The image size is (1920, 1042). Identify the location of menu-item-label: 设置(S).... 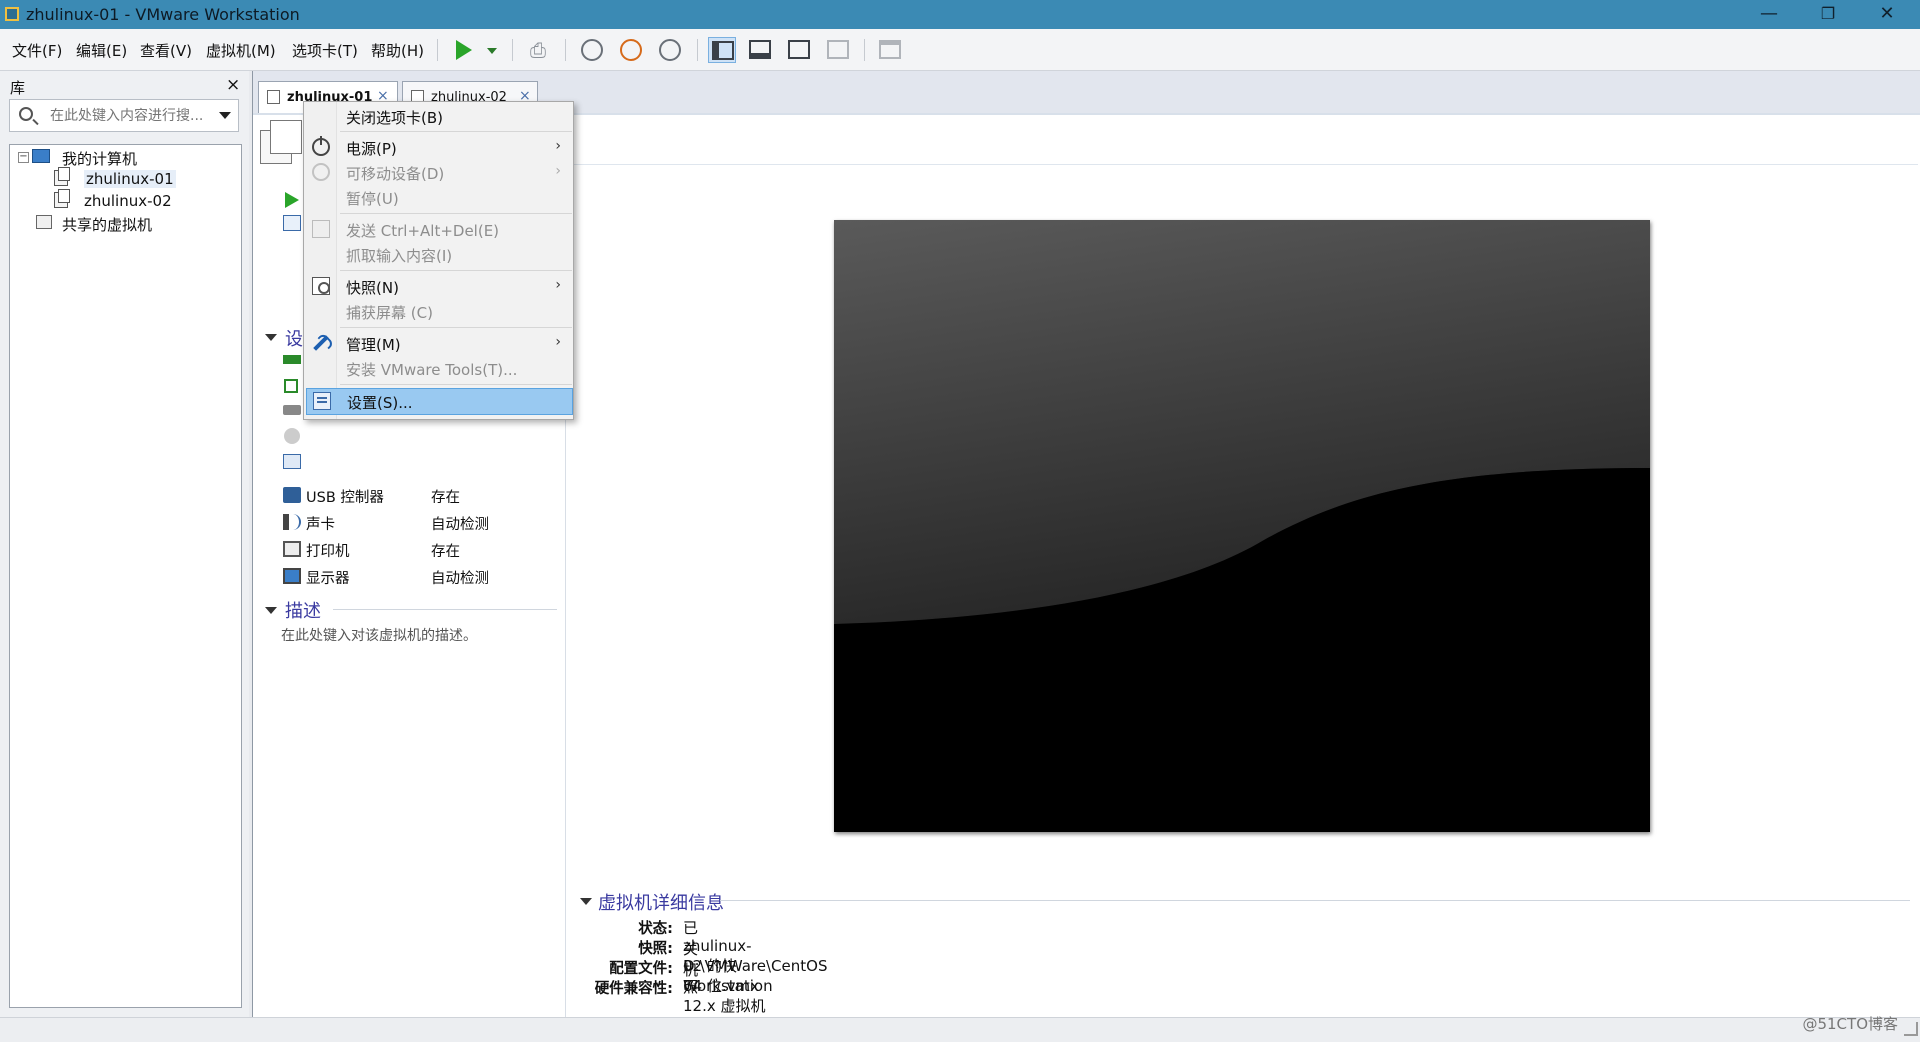
(380, 403).